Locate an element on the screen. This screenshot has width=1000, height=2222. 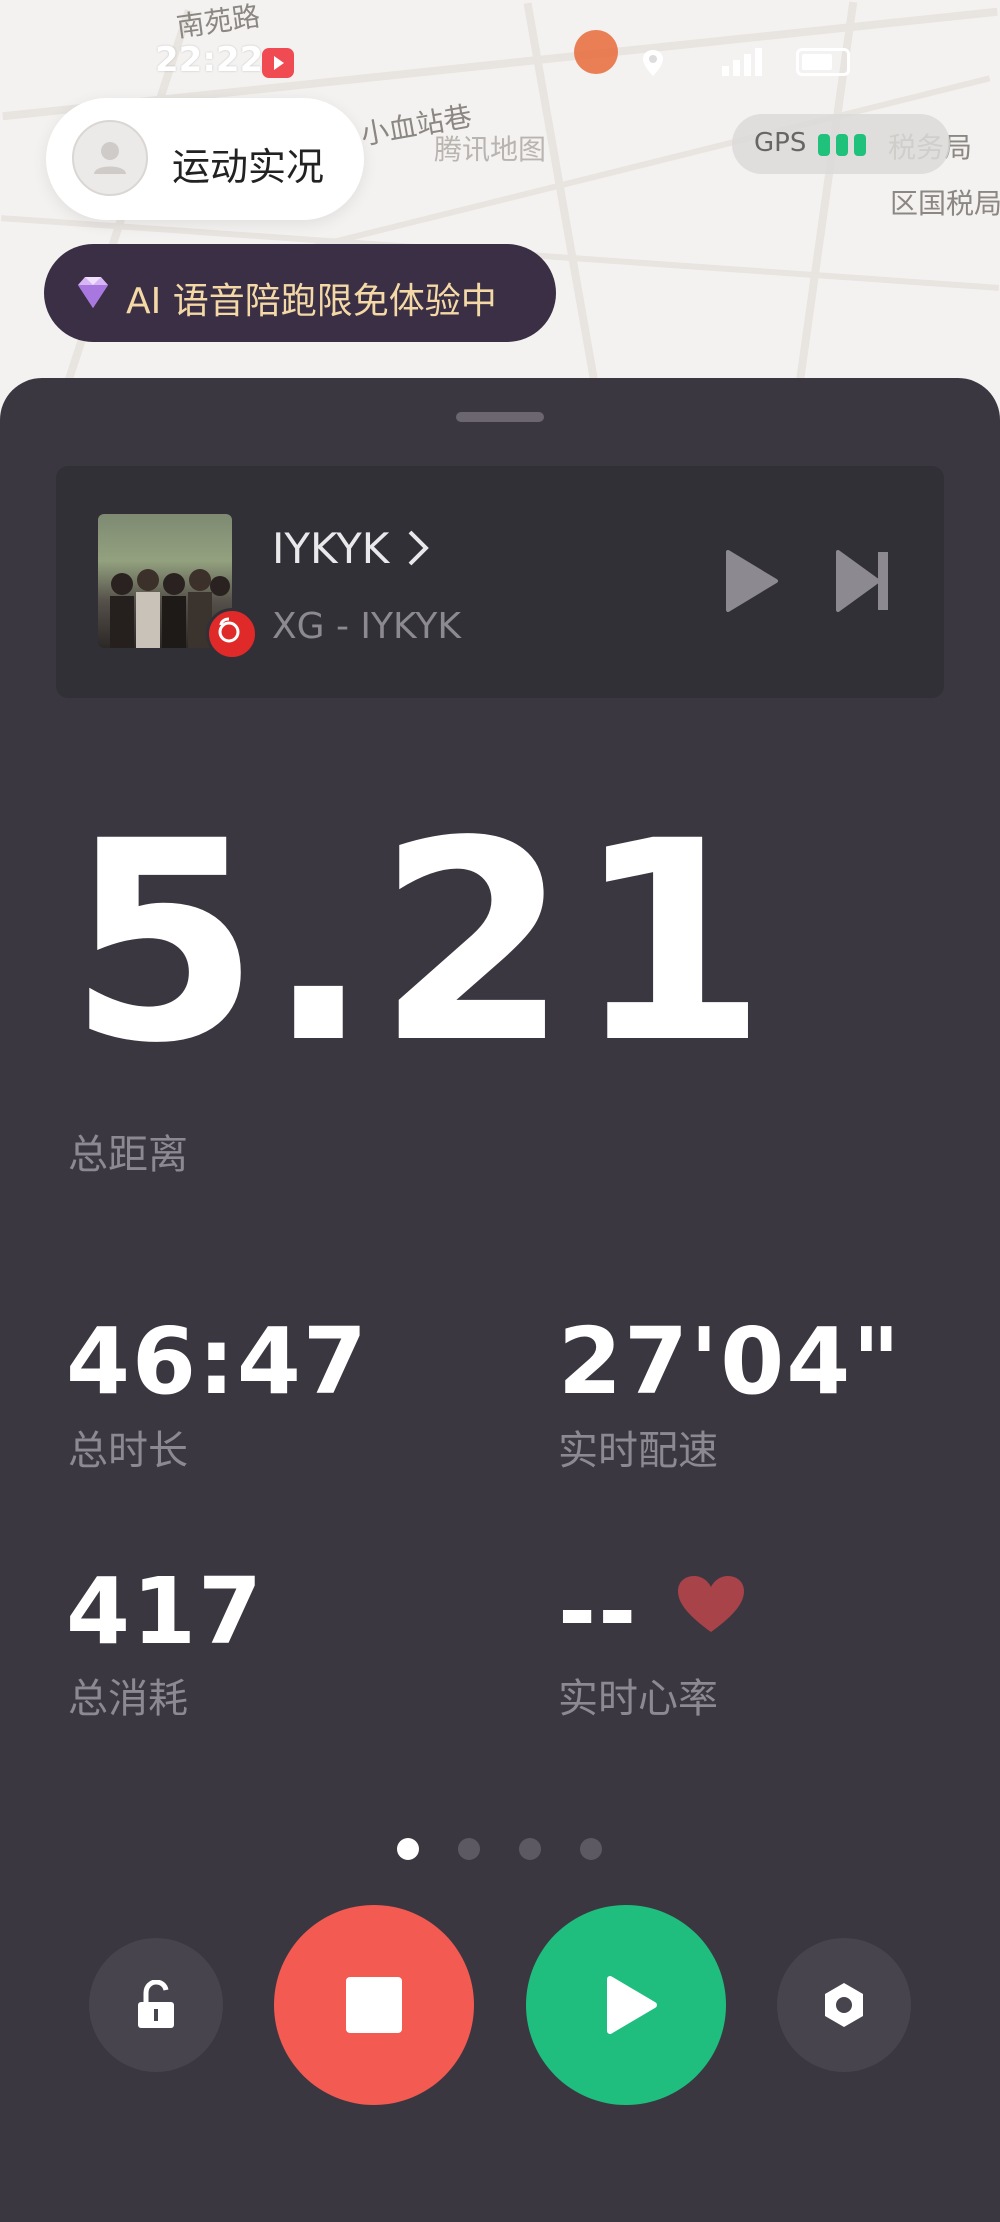
signal-icon is located at coordinates (750, 63).